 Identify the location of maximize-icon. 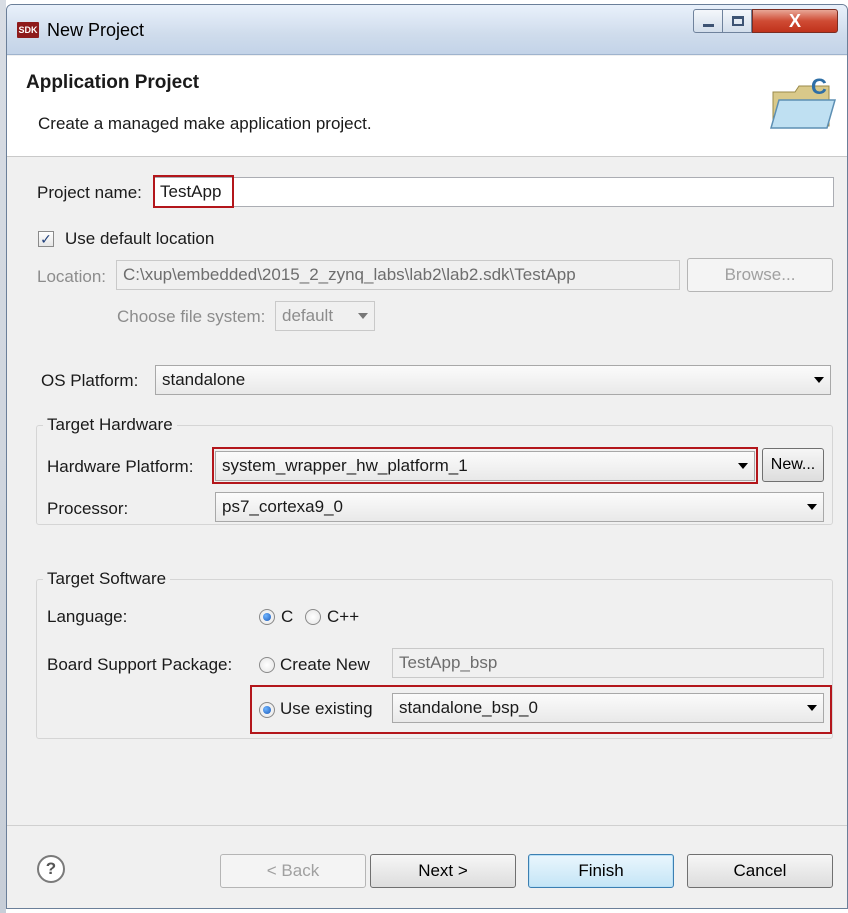
(738, 21).